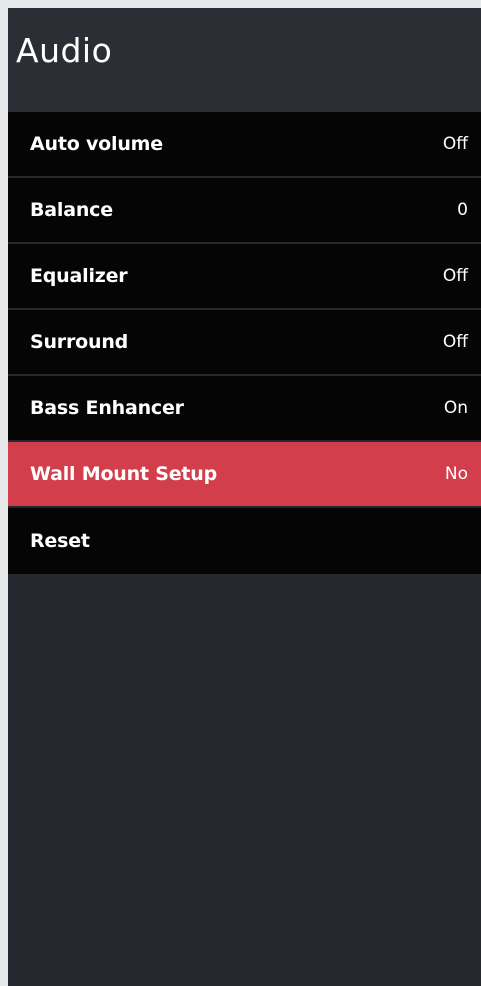  I want to click on menu-item-auto-volume: Auto volume Off, so click(244, 144).